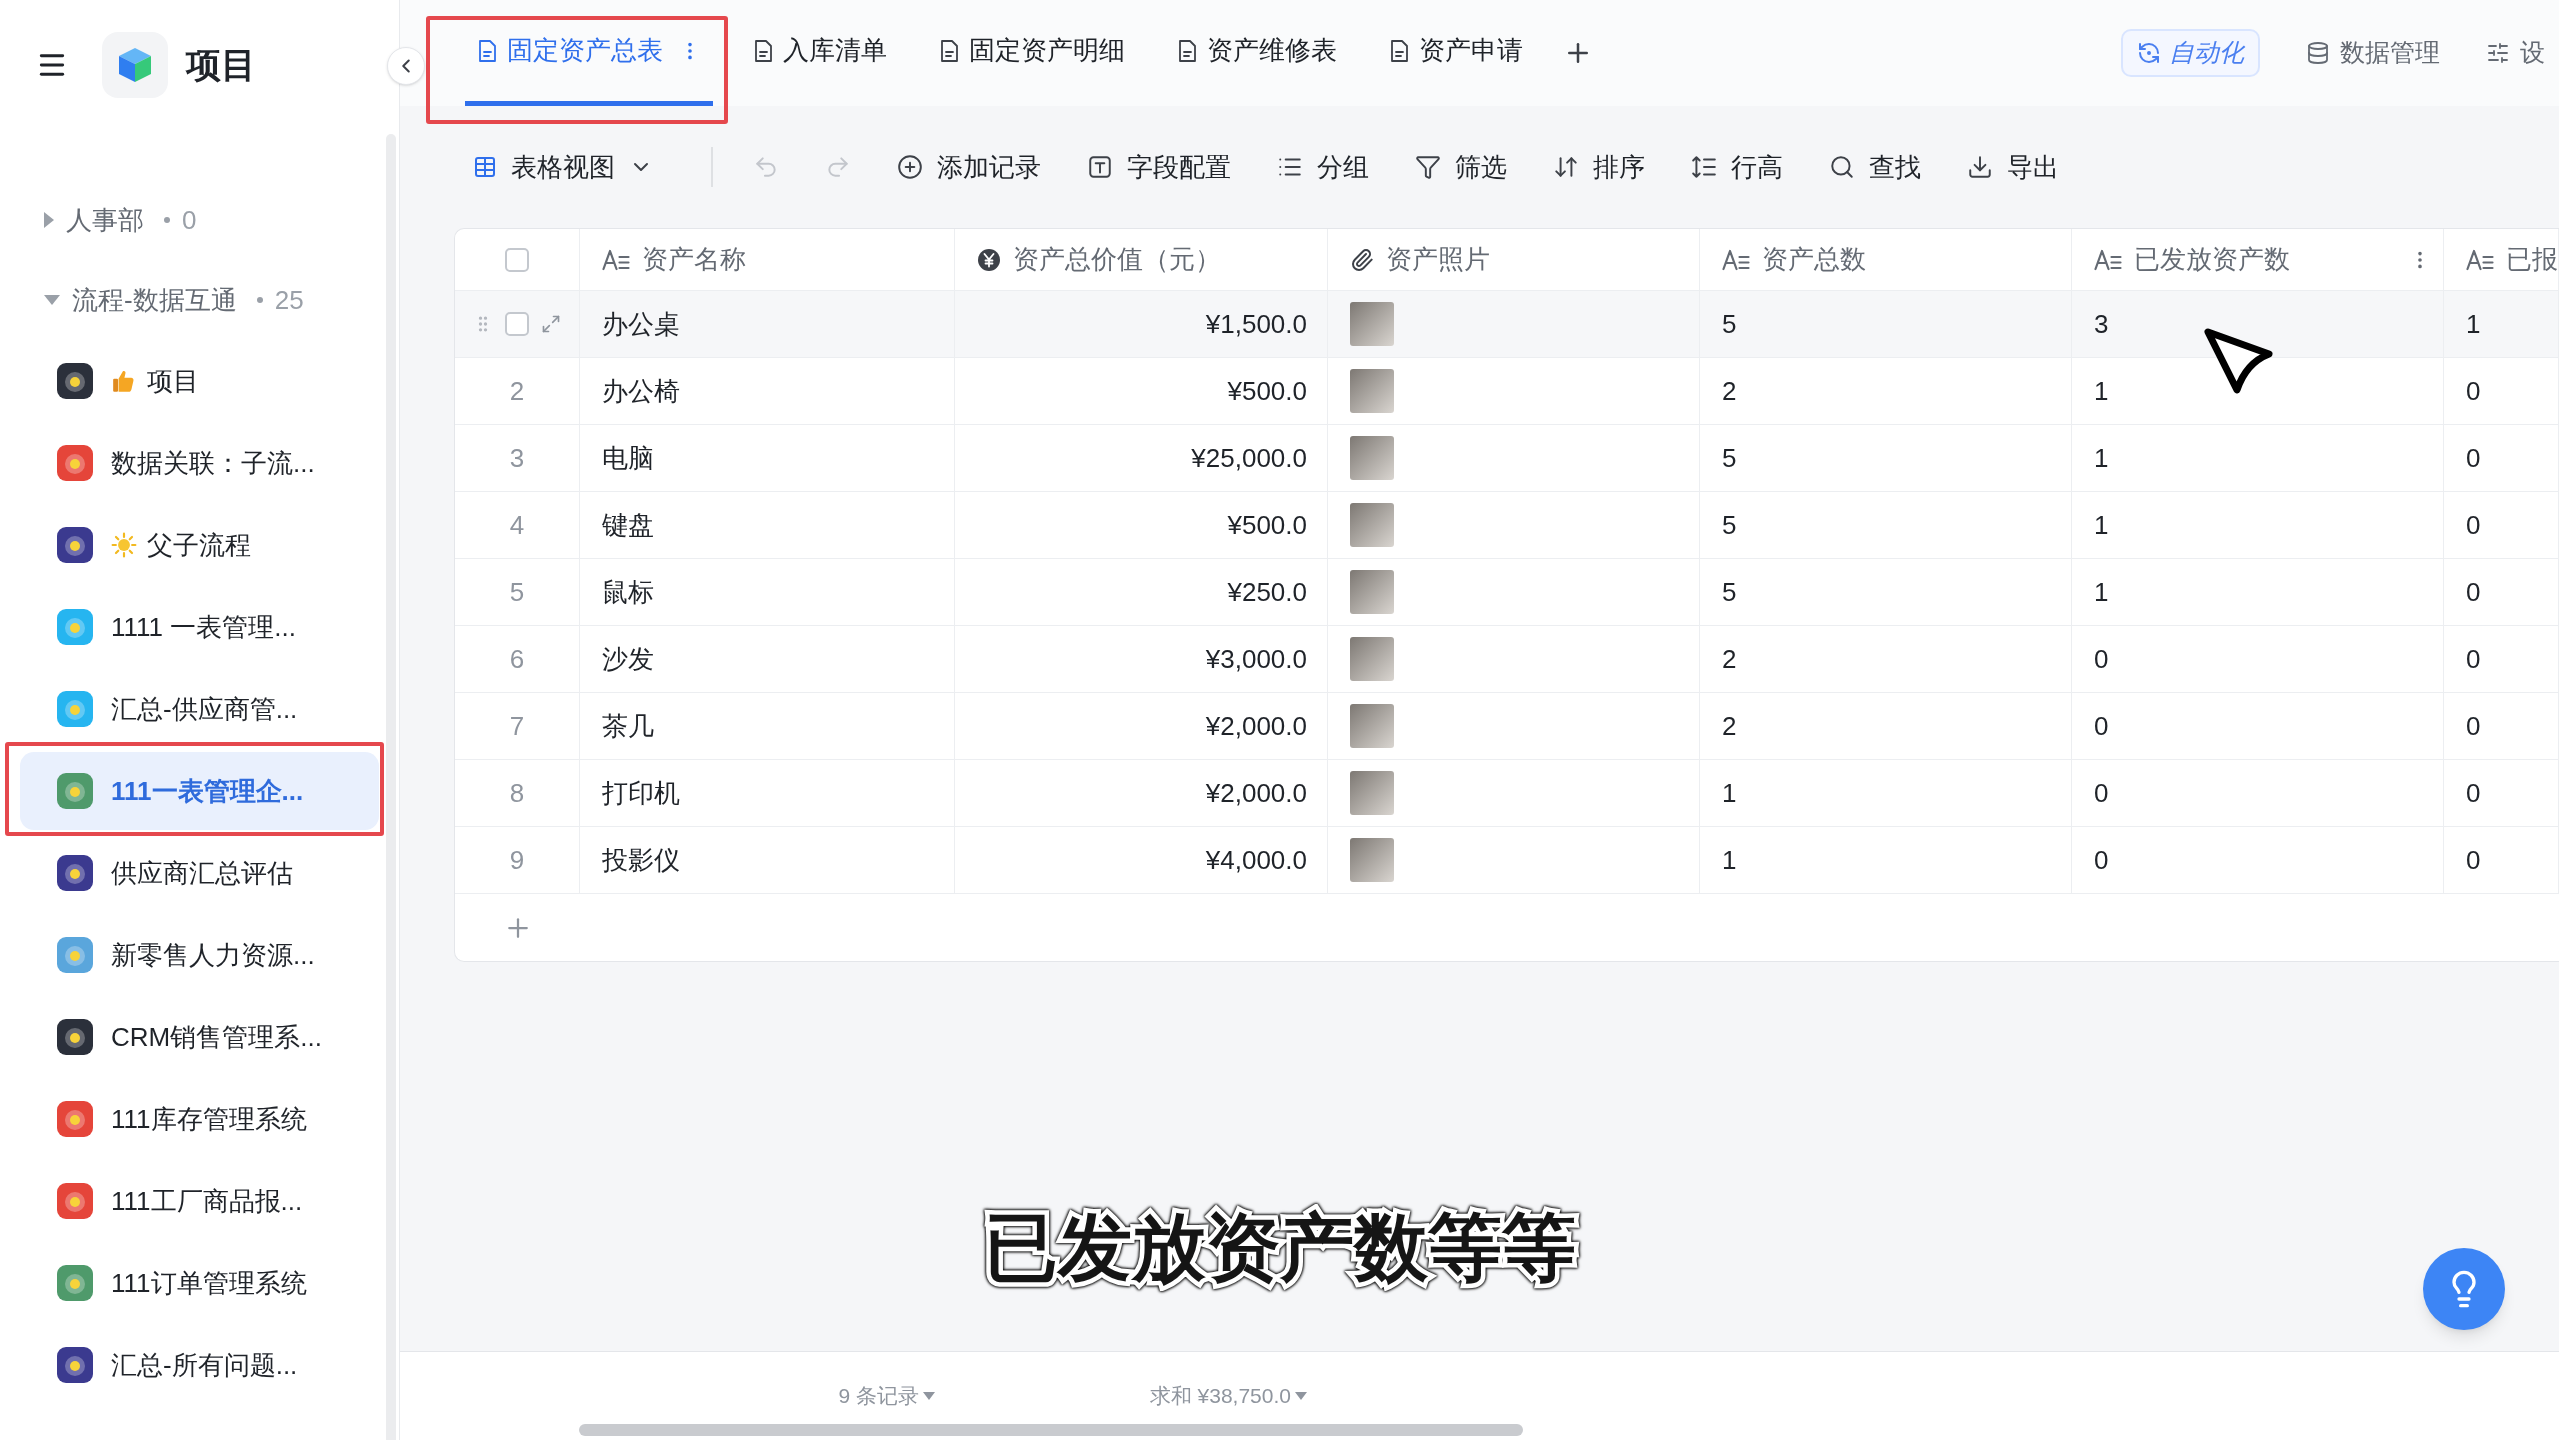 This screenshot has height=1440, width=2559. What do you see at coordinates (49, 220) in the screenshot?
I see `caret-right-icon` at bounding box center [49, 220].